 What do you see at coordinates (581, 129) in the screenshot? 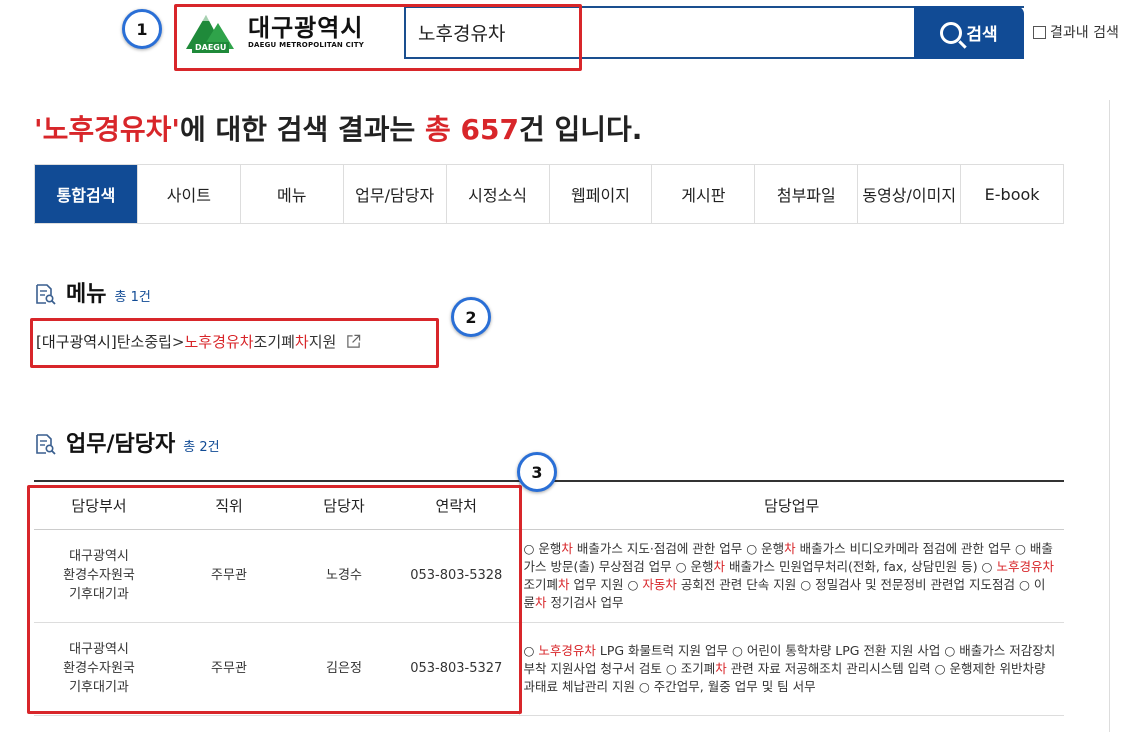
I see `result-text-end: 건 입니다.` at bounding box center [581, 129].